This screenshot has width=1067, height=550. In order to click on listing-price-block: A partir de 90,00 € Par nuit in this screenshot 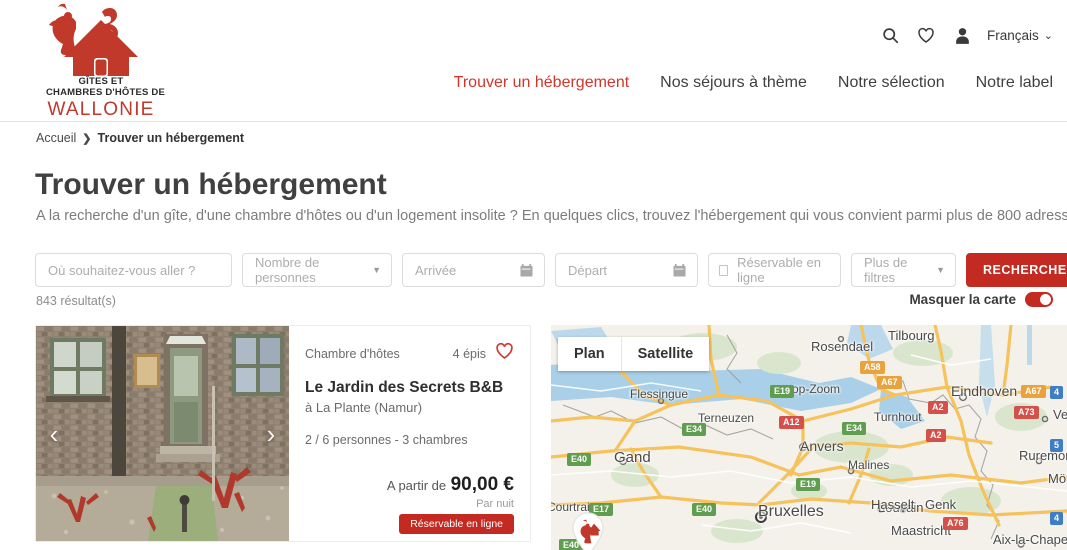, I will do `click(450, 492)`.